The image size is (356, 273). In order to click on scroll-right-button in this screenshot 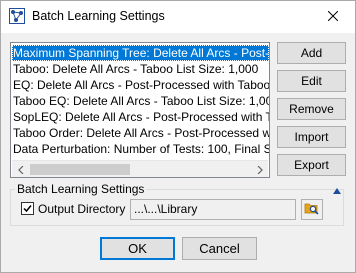, I will do `click(259, 169)`.